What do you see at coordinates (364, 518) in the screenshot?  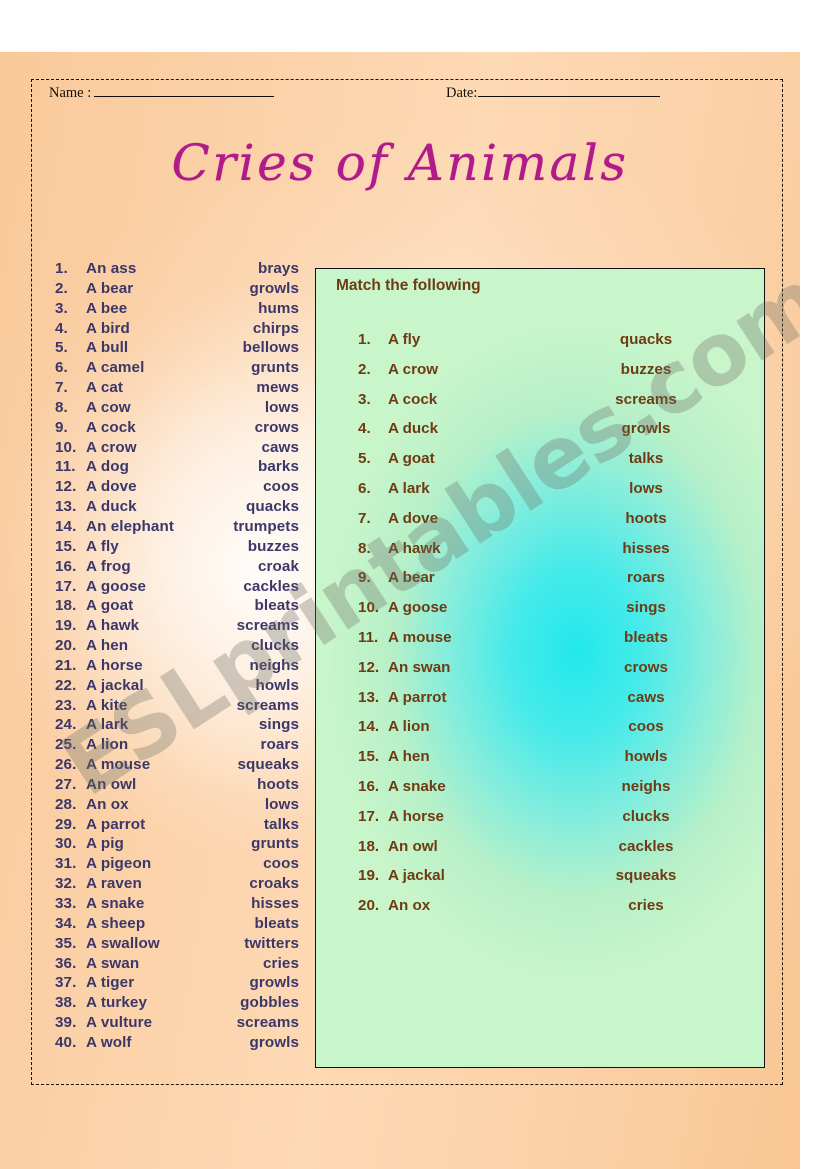 I see `item-number: 7.` at bounding box center [364, 518].